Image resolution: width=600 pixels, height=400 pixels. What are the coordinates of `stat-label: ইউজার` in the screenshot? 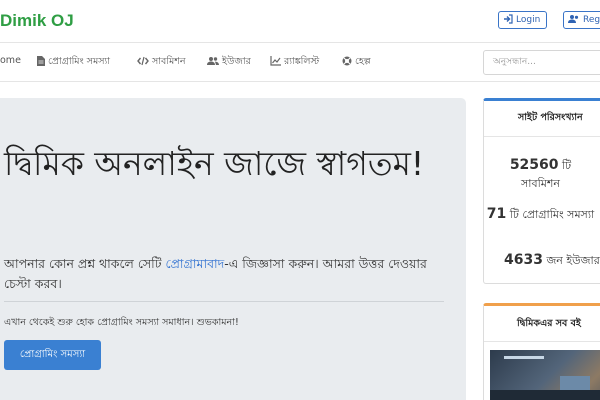 It's located at (583, 260).